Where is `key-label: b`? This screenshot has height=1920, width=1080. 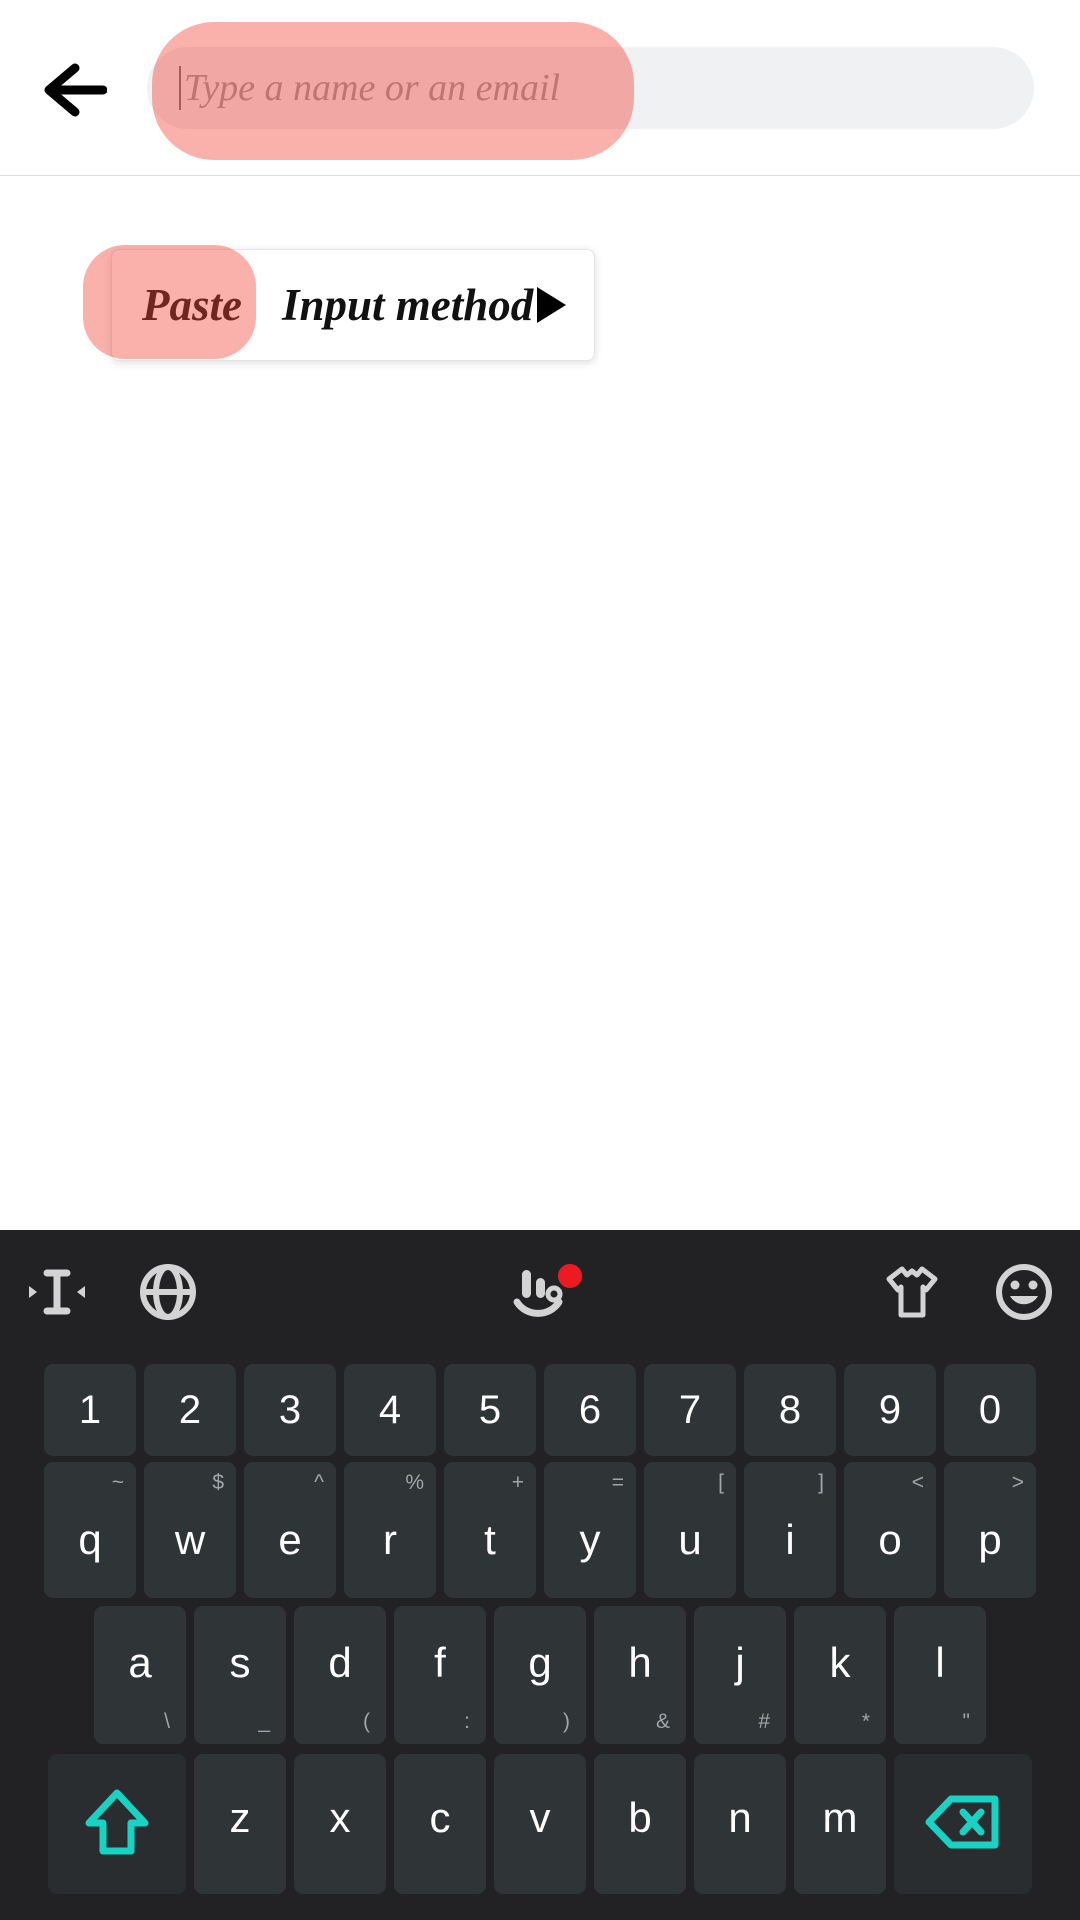 key-label: b is located at coordinates (640, 1817).